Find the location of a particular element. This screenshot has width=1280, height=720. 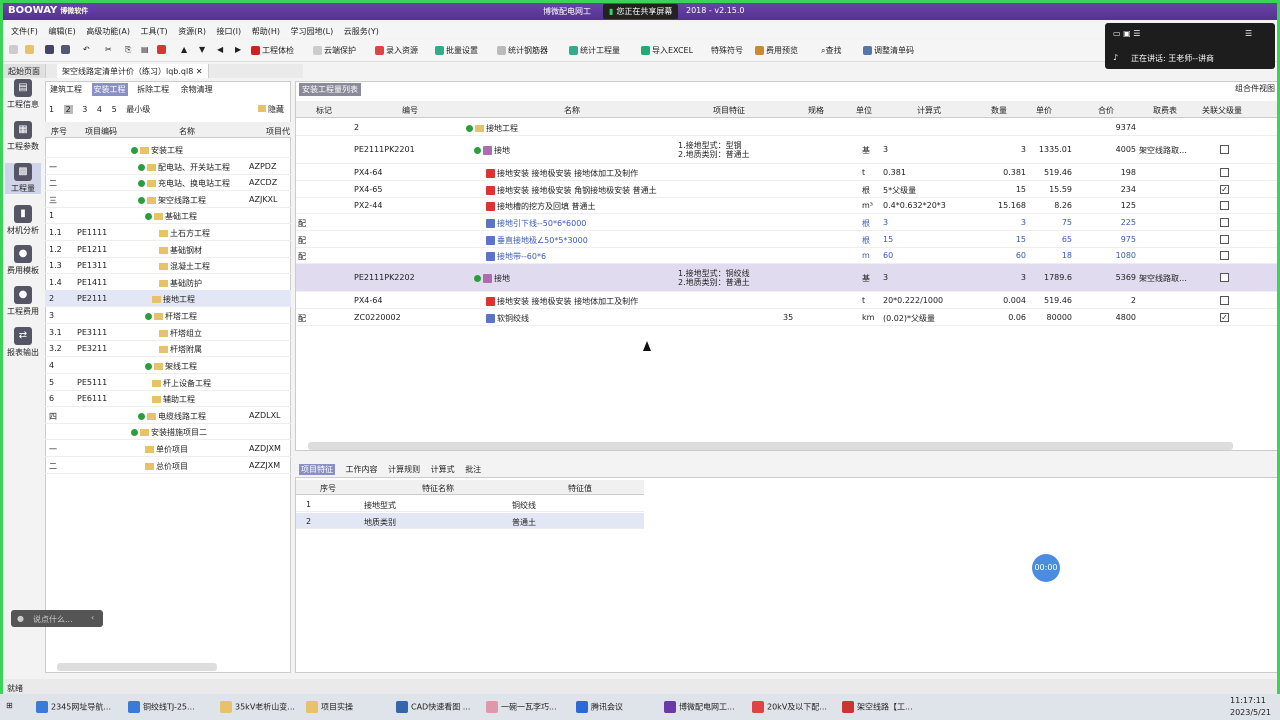

tree-row: 一 单价项目 AZDJXM is located at coordinates (168, 448).